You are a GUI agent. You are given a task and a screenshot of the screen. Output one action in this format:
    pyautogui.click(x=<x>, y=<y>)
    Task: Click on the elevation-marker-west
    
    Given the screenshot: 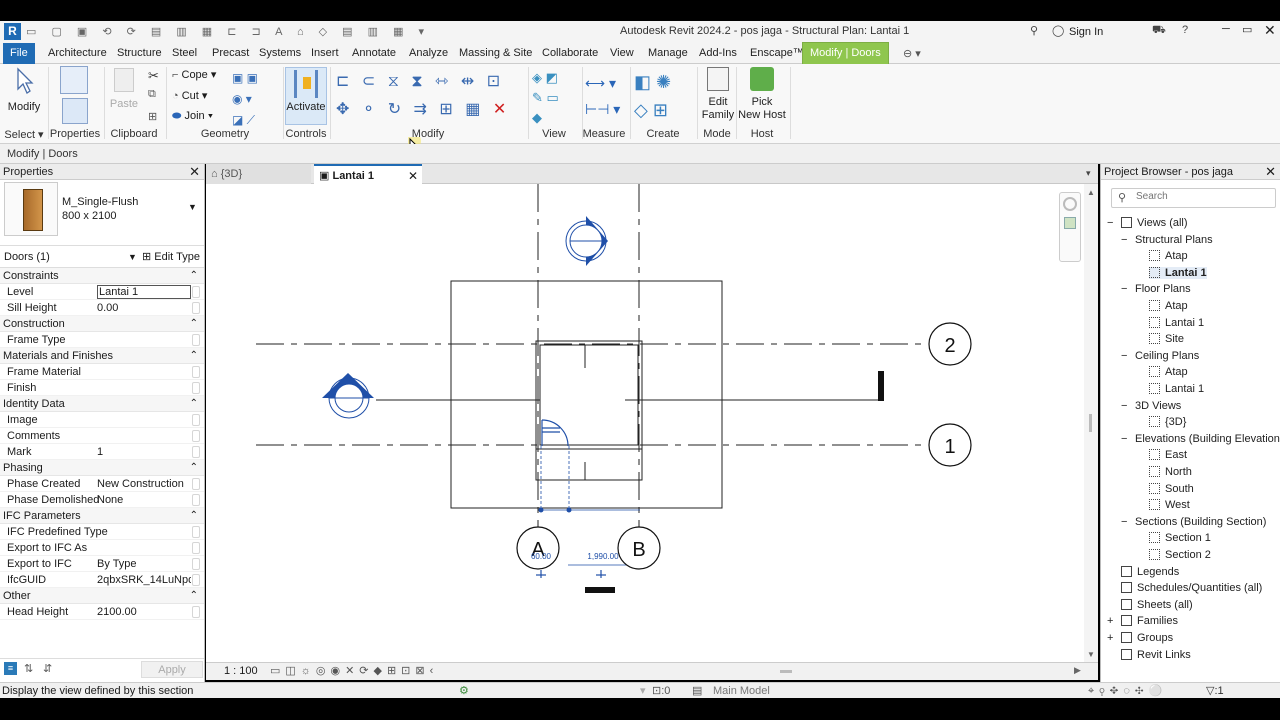 What is the action you would take?
    pyautogui.click(x=348, y=396)
    